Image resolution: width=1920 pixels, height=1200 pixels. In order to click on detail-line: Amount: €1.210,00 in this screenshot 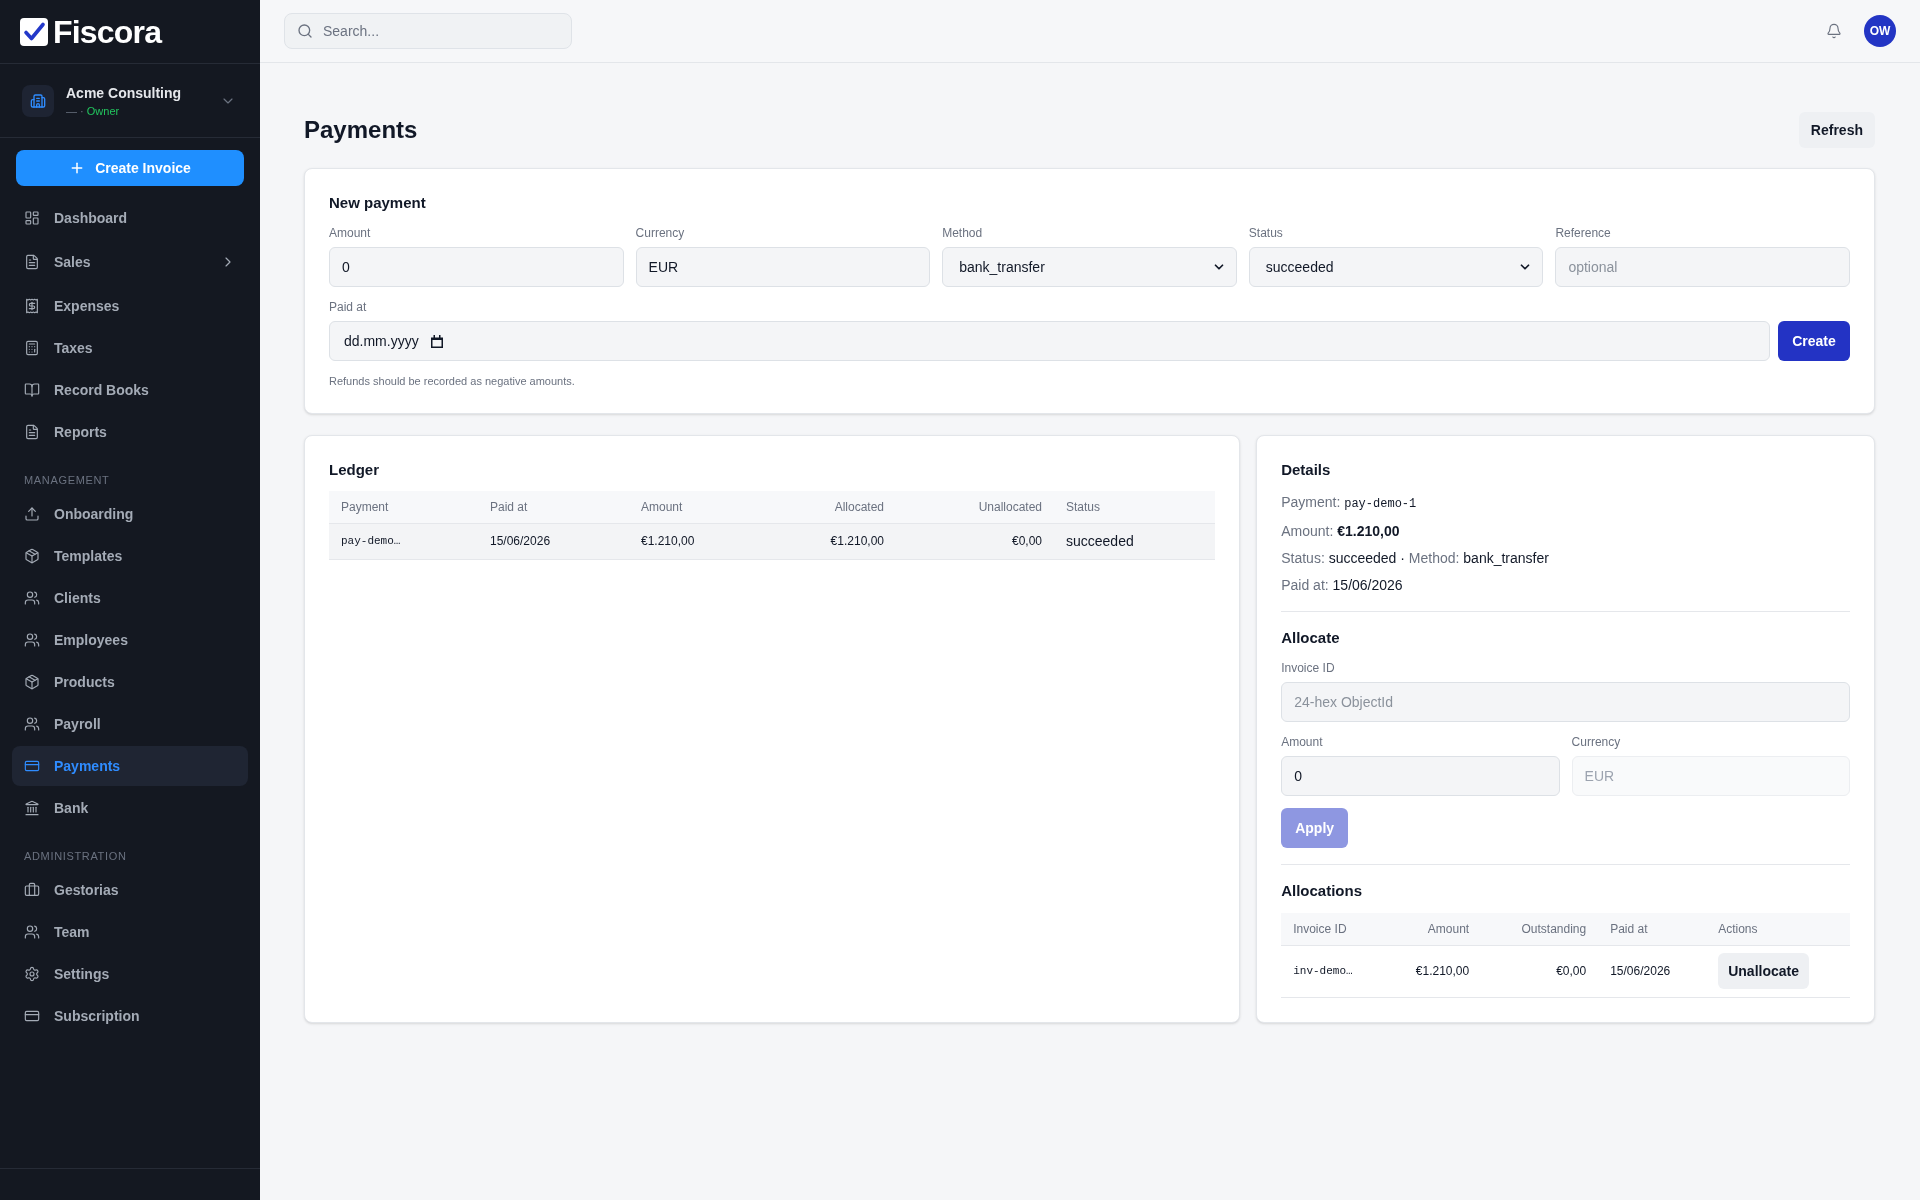, I will do `click(1341, 531)`.